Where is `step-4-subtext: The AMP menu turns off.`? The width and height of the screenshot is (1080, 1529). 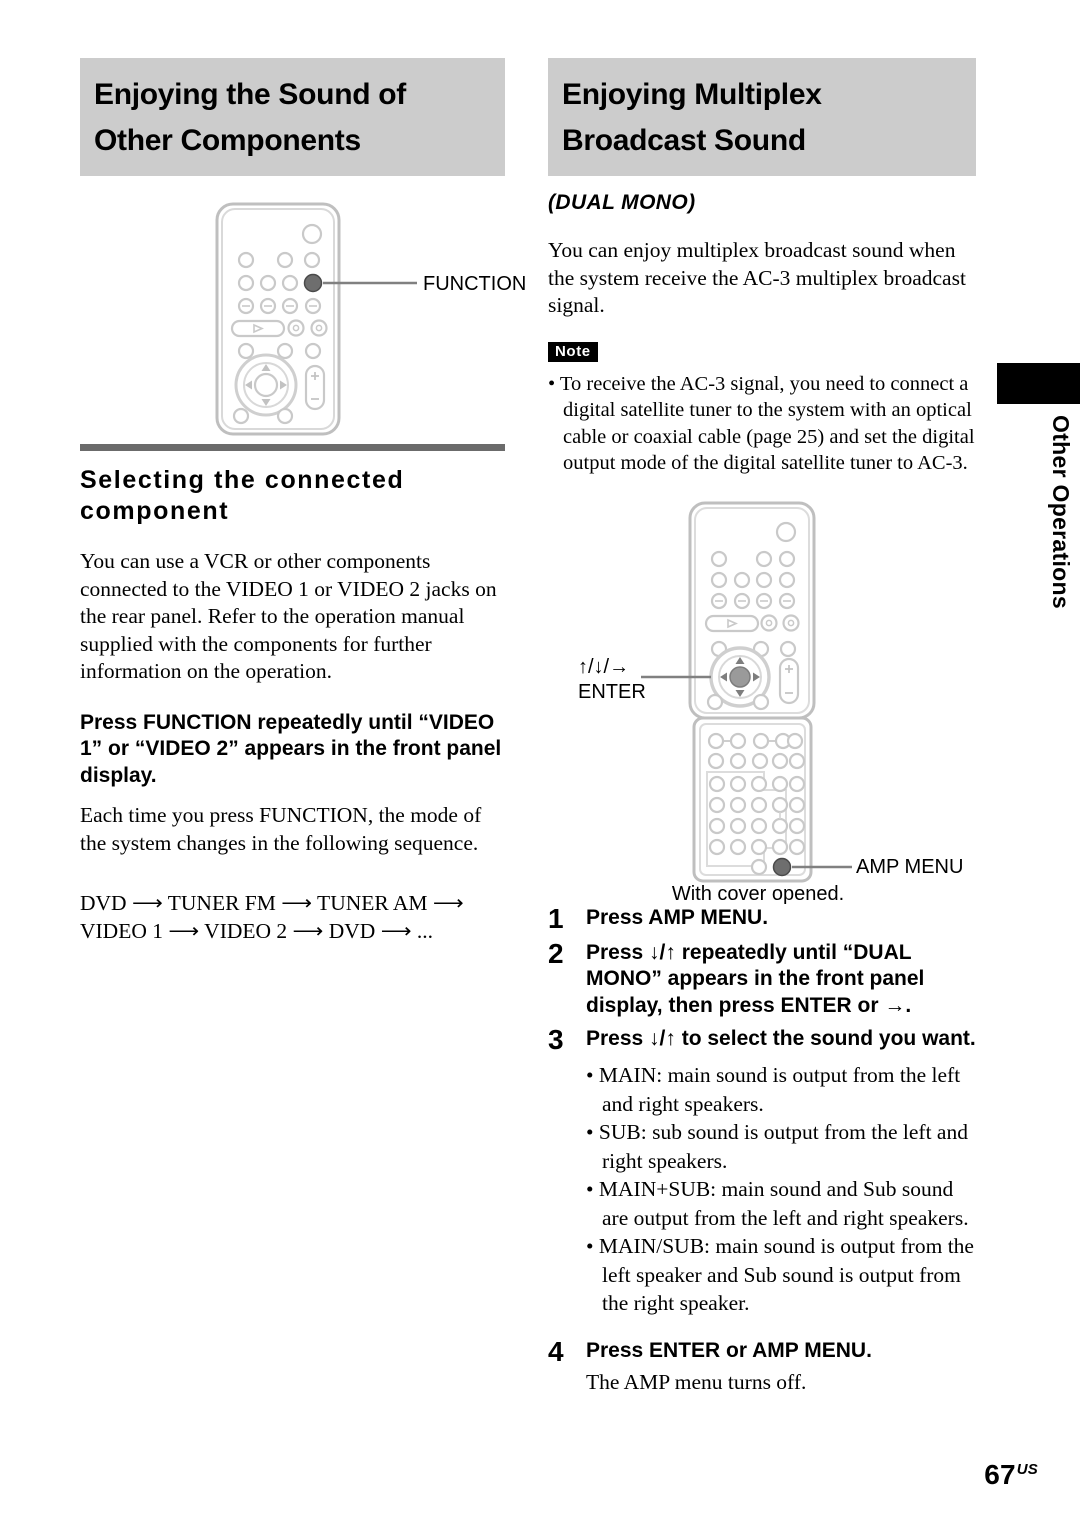
step-4-subtext: The AMP menu turns off. is located at coordinates (696, 1382).